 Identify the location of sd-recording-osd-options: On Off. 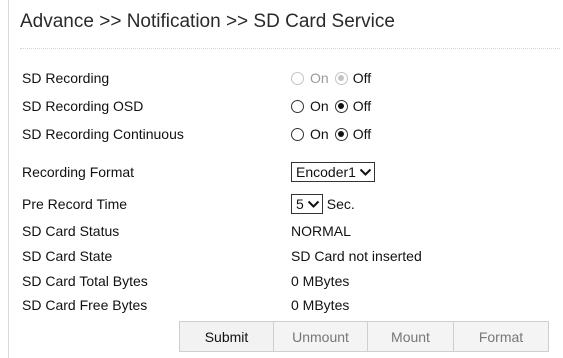
(331, 106).